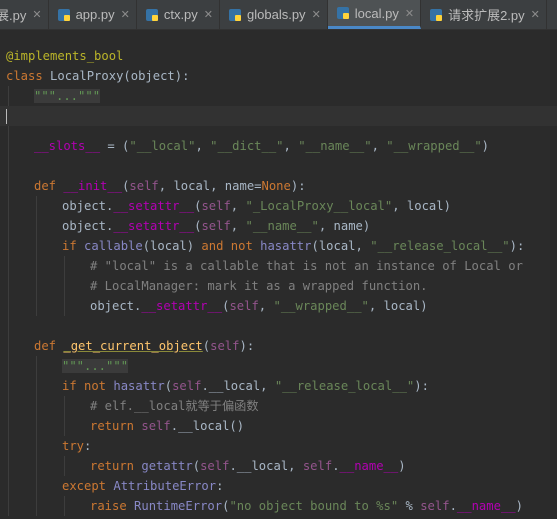 The width and height of the screenshot is (557, 519). Describe the element at coordinates (278, 486) in the screenshot. I see `code-line: except AttributeError:` at that location.